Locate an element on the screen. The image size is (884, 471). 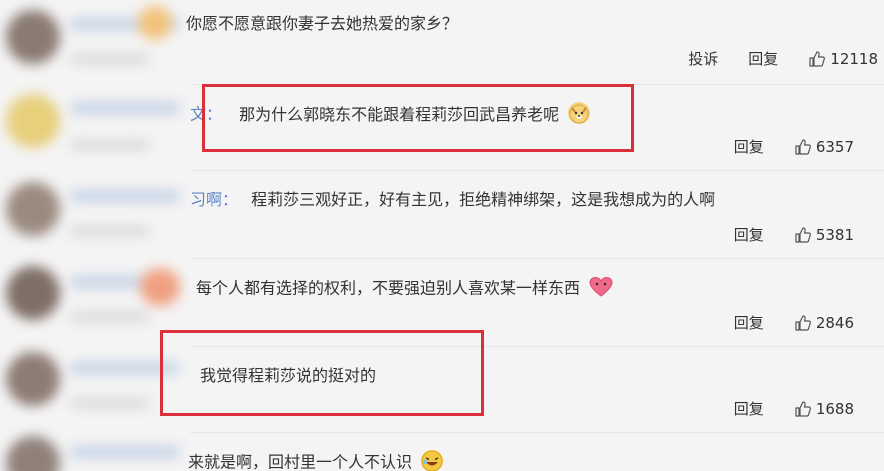
comment-body: 程莉莎三观好正，好有主见，拒绝精神绑架，这是我想成为的人啊 is located at coordinates (483, 199).